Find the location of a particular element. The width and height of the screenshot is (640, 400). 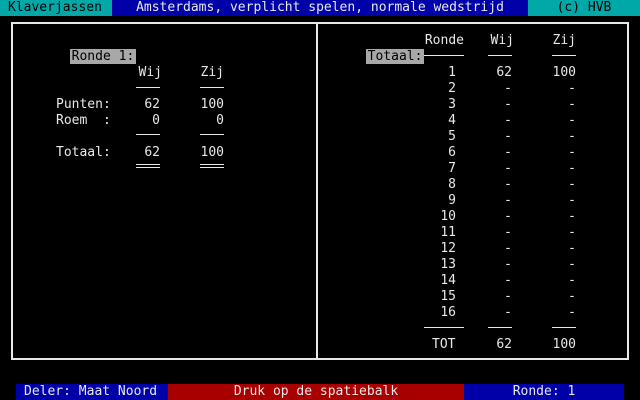

round-row-number: 14 is located at coordinates (448, 280).